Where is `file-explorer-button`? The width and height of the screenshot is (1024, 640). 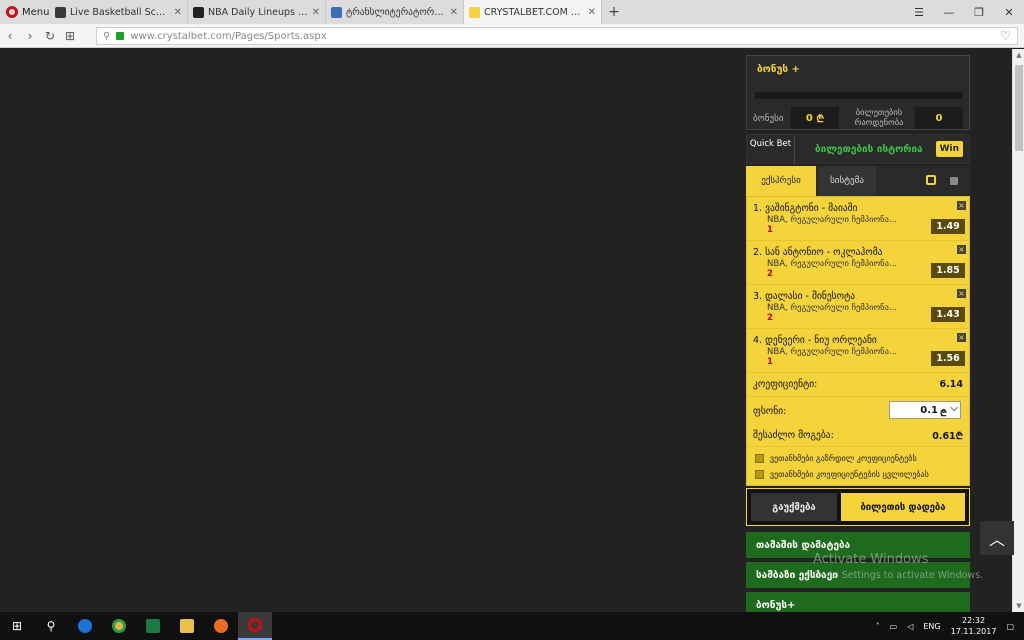 file-explorer-button is located at coordinates (187, 626).